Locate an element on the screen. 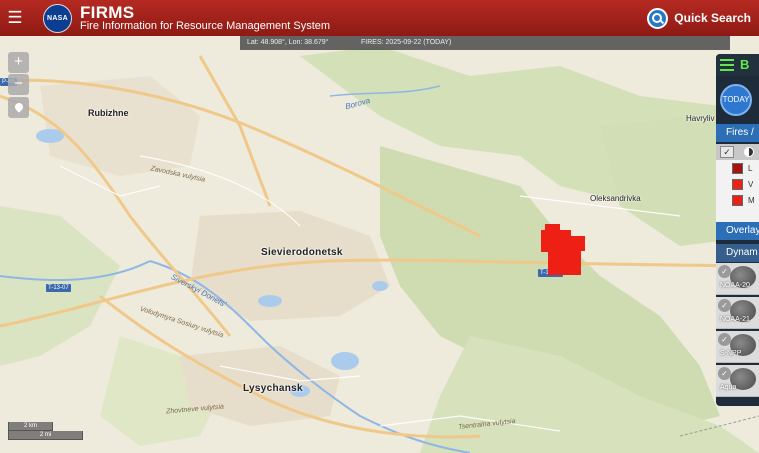 This screenshot has height=453, width=759. scale-km: 2 km is located at coordinates (30, 426).